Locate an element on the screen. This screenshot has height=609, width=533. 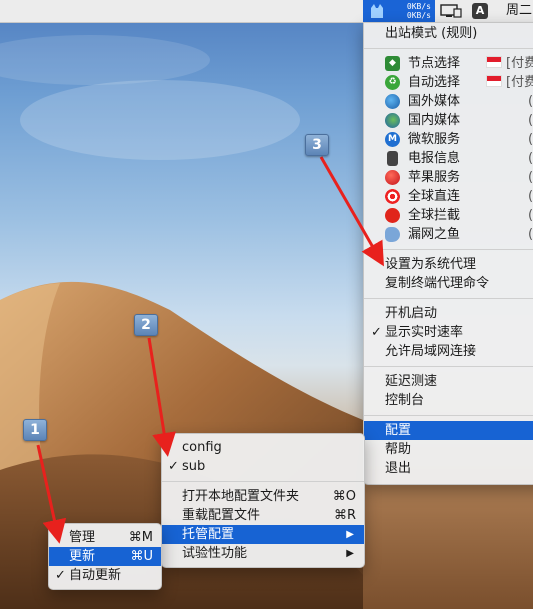
step-badge-3: 3 is located at coordinates (317, 145).